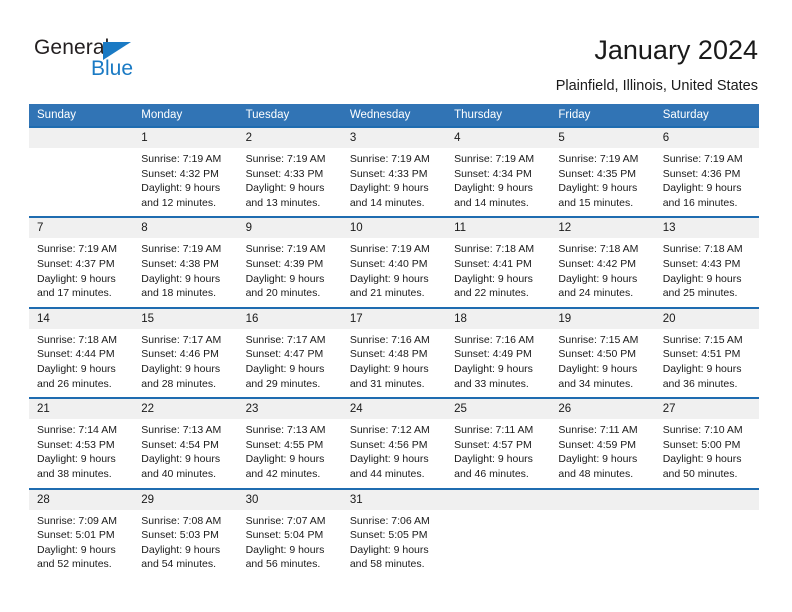  What do you see at coordinates (706, 318) in the screenshot?
I see `day-number-20: 20` at bounding box center [706, 318].